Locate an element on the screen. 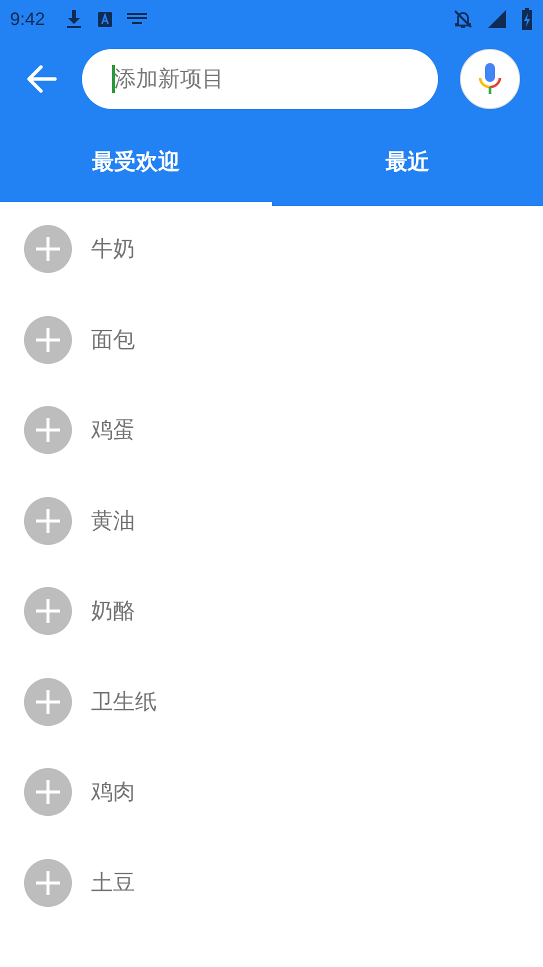  microphone-icon is located at coordinates (490, 79).